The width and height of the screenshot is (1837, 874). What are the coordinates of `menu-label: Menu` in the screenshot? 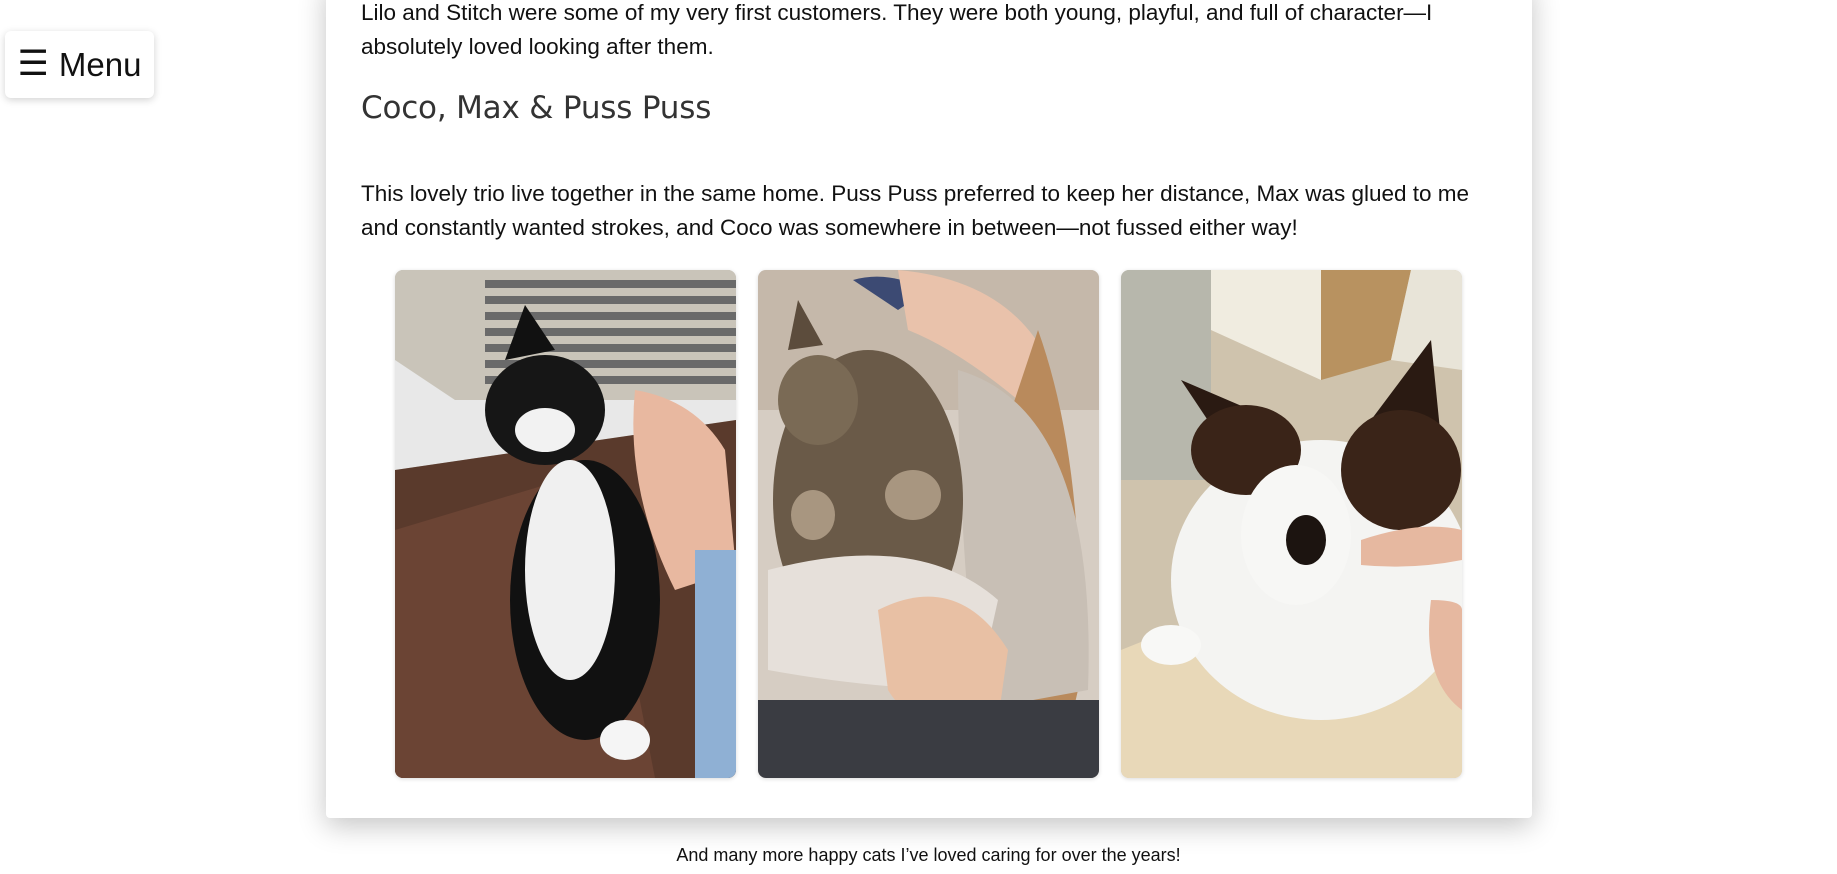 It's located at (100, 64).